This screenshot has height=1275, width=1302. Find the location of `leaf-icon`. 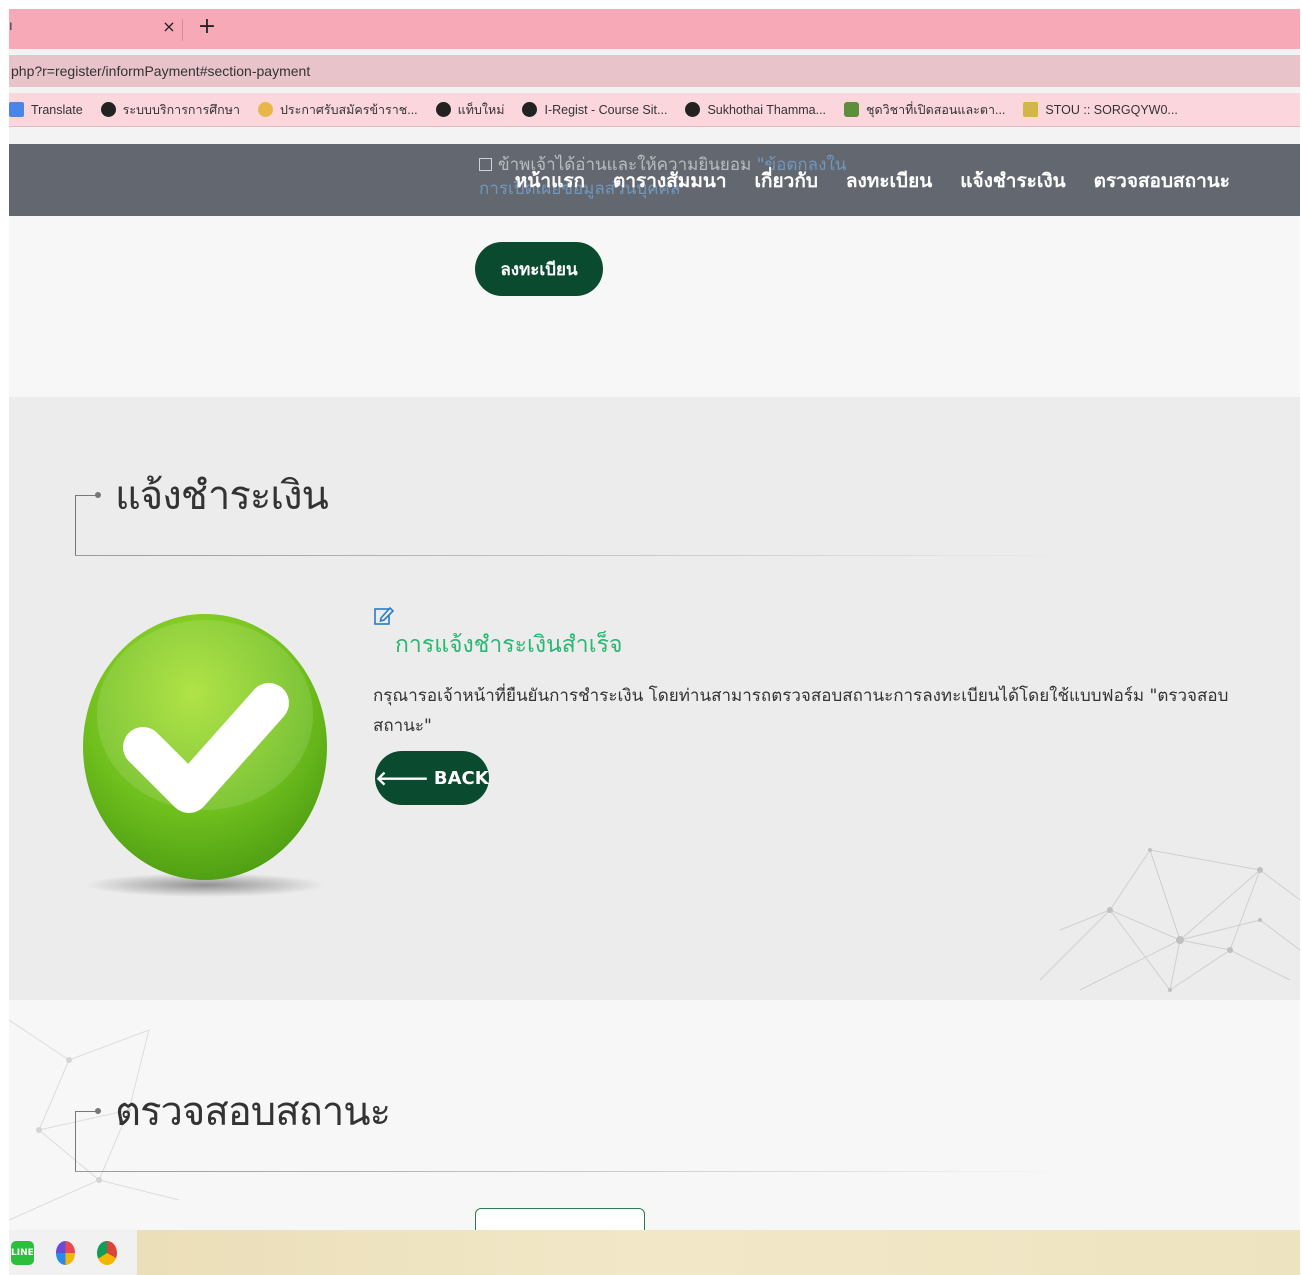

leaf-icon is located at coordinates (852, 109).